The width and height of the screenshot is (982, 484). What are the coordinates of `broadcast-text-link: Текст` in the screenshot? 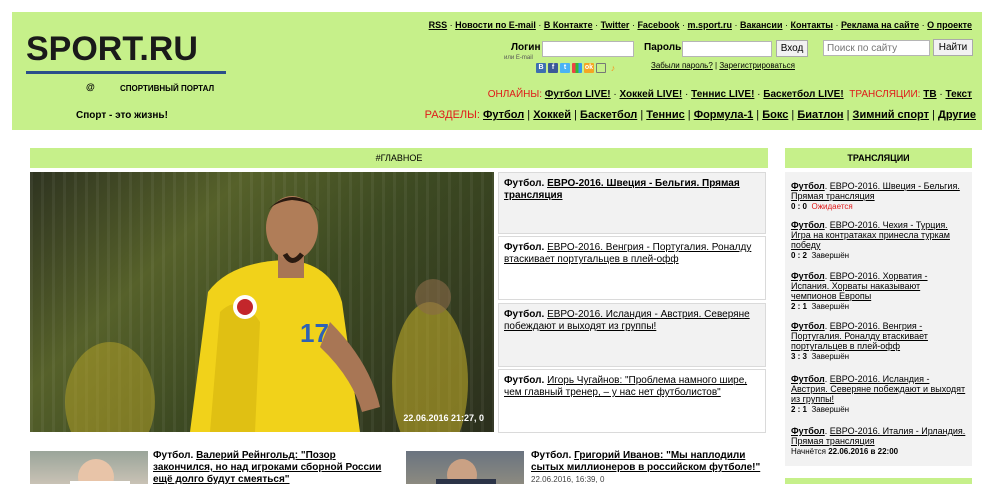 It's located at (958, 94).